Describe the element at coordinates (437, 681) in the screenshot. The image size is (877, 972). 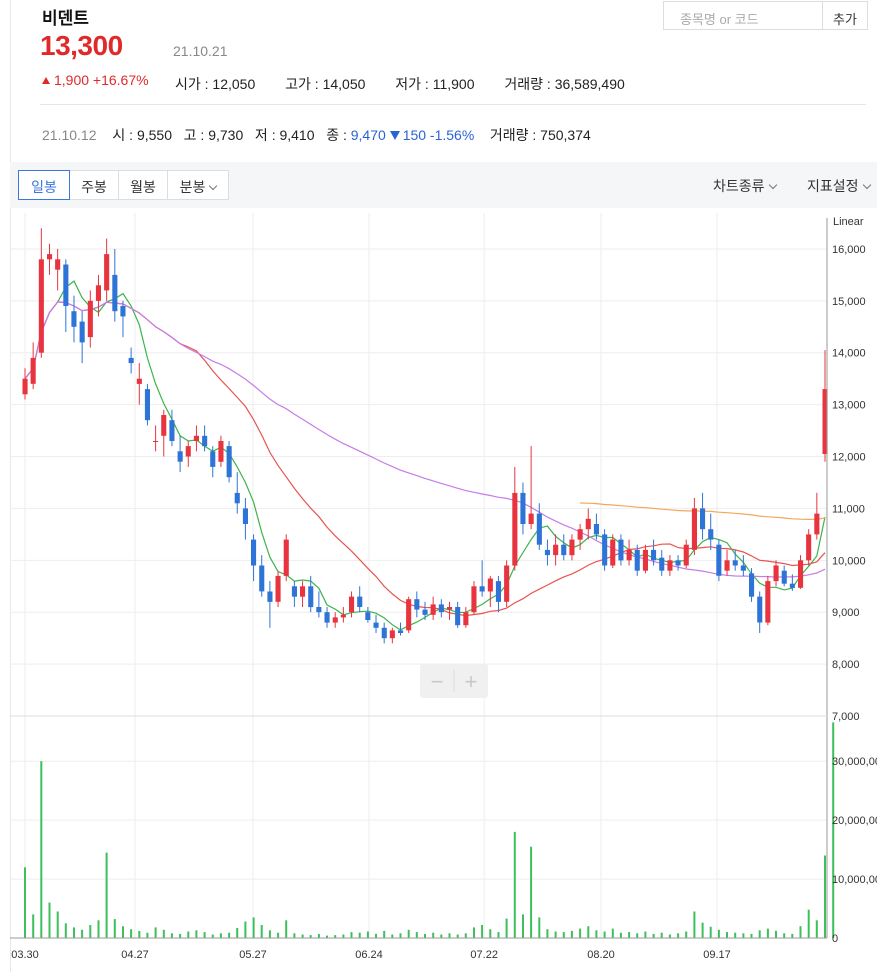
I see `zoom-out-button: −` at that location.